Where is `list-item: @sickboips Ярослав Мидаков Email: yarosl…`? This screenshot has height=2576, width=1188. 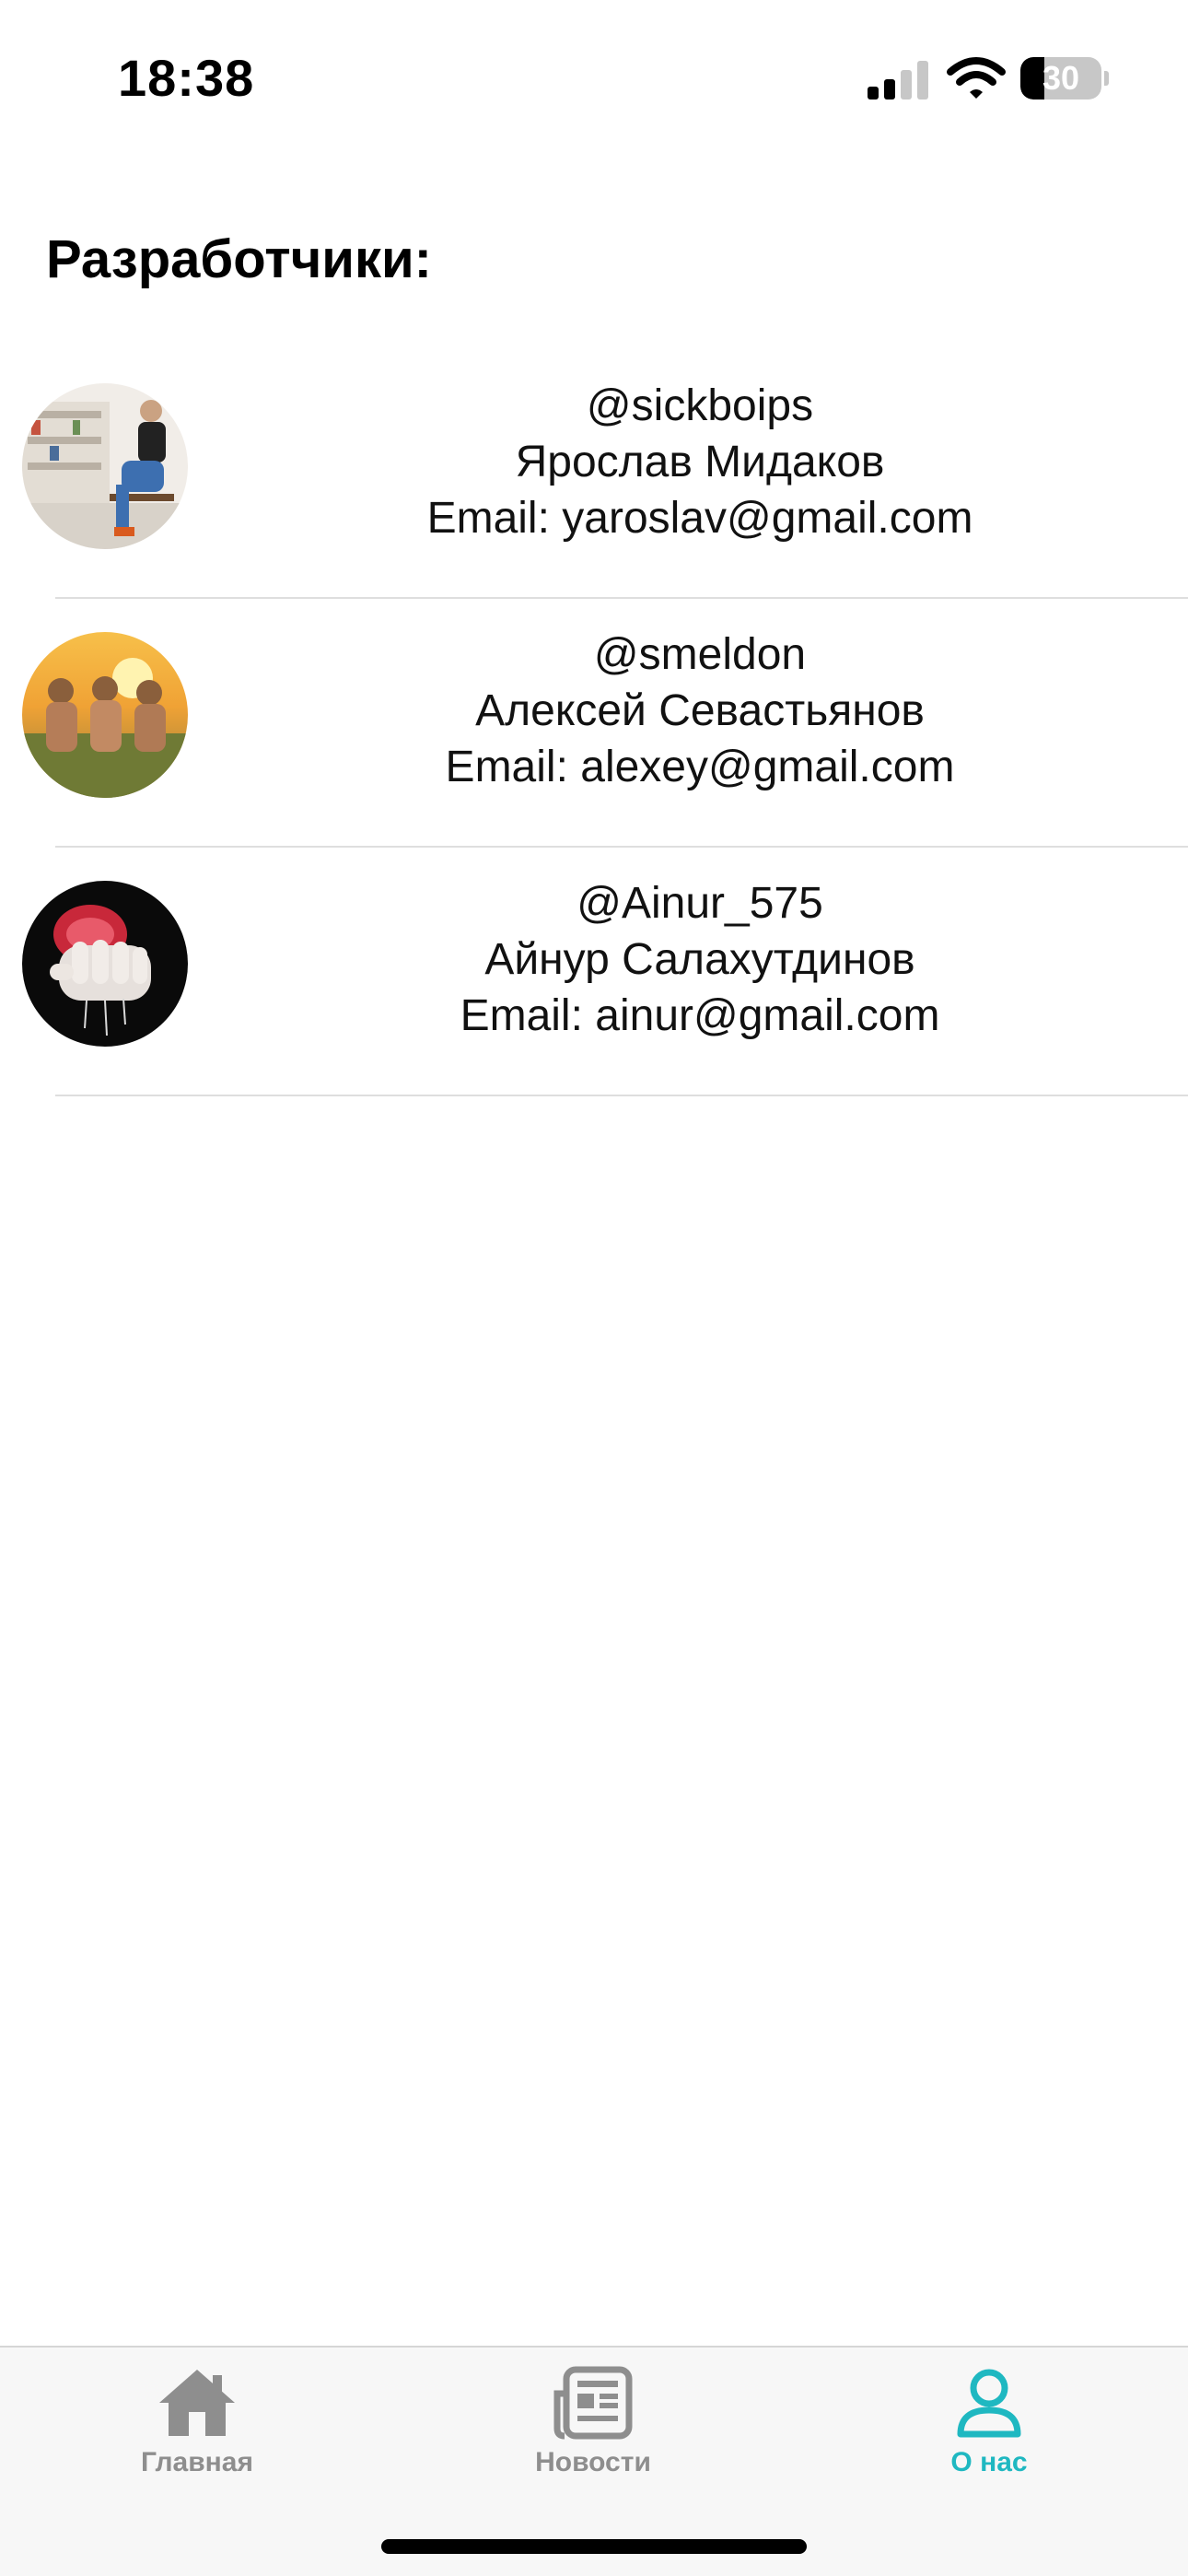 list-item: @sickboips Ярослав Мидаков Email: yarosl… is located at coordinates (594, 475).